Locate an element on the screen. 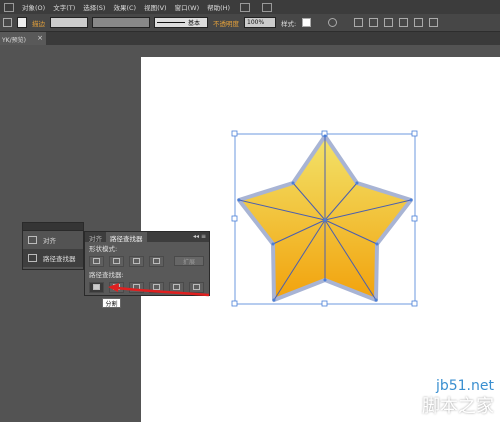 The height and width of the screenshot is (422, 500). divide-button is located at coordinates (96, 287).